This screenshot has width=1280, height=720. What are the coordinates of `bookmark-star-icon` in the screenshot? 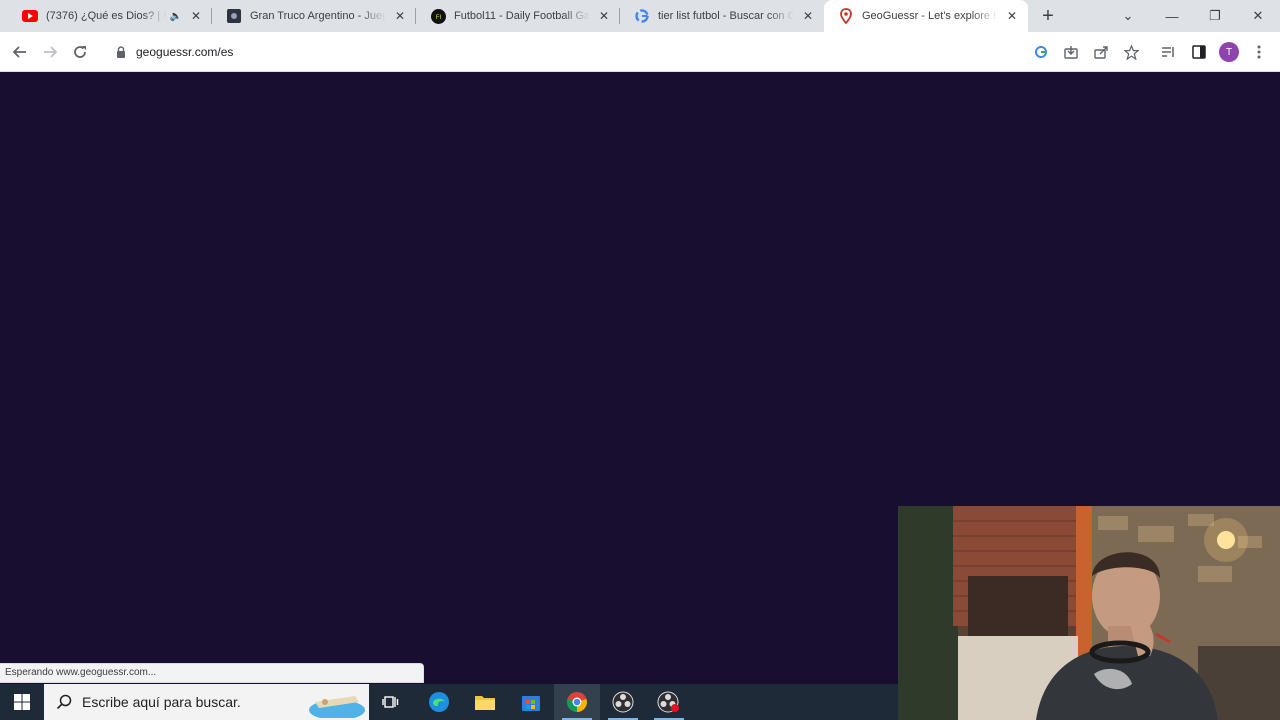 It's located at (1131, 52).